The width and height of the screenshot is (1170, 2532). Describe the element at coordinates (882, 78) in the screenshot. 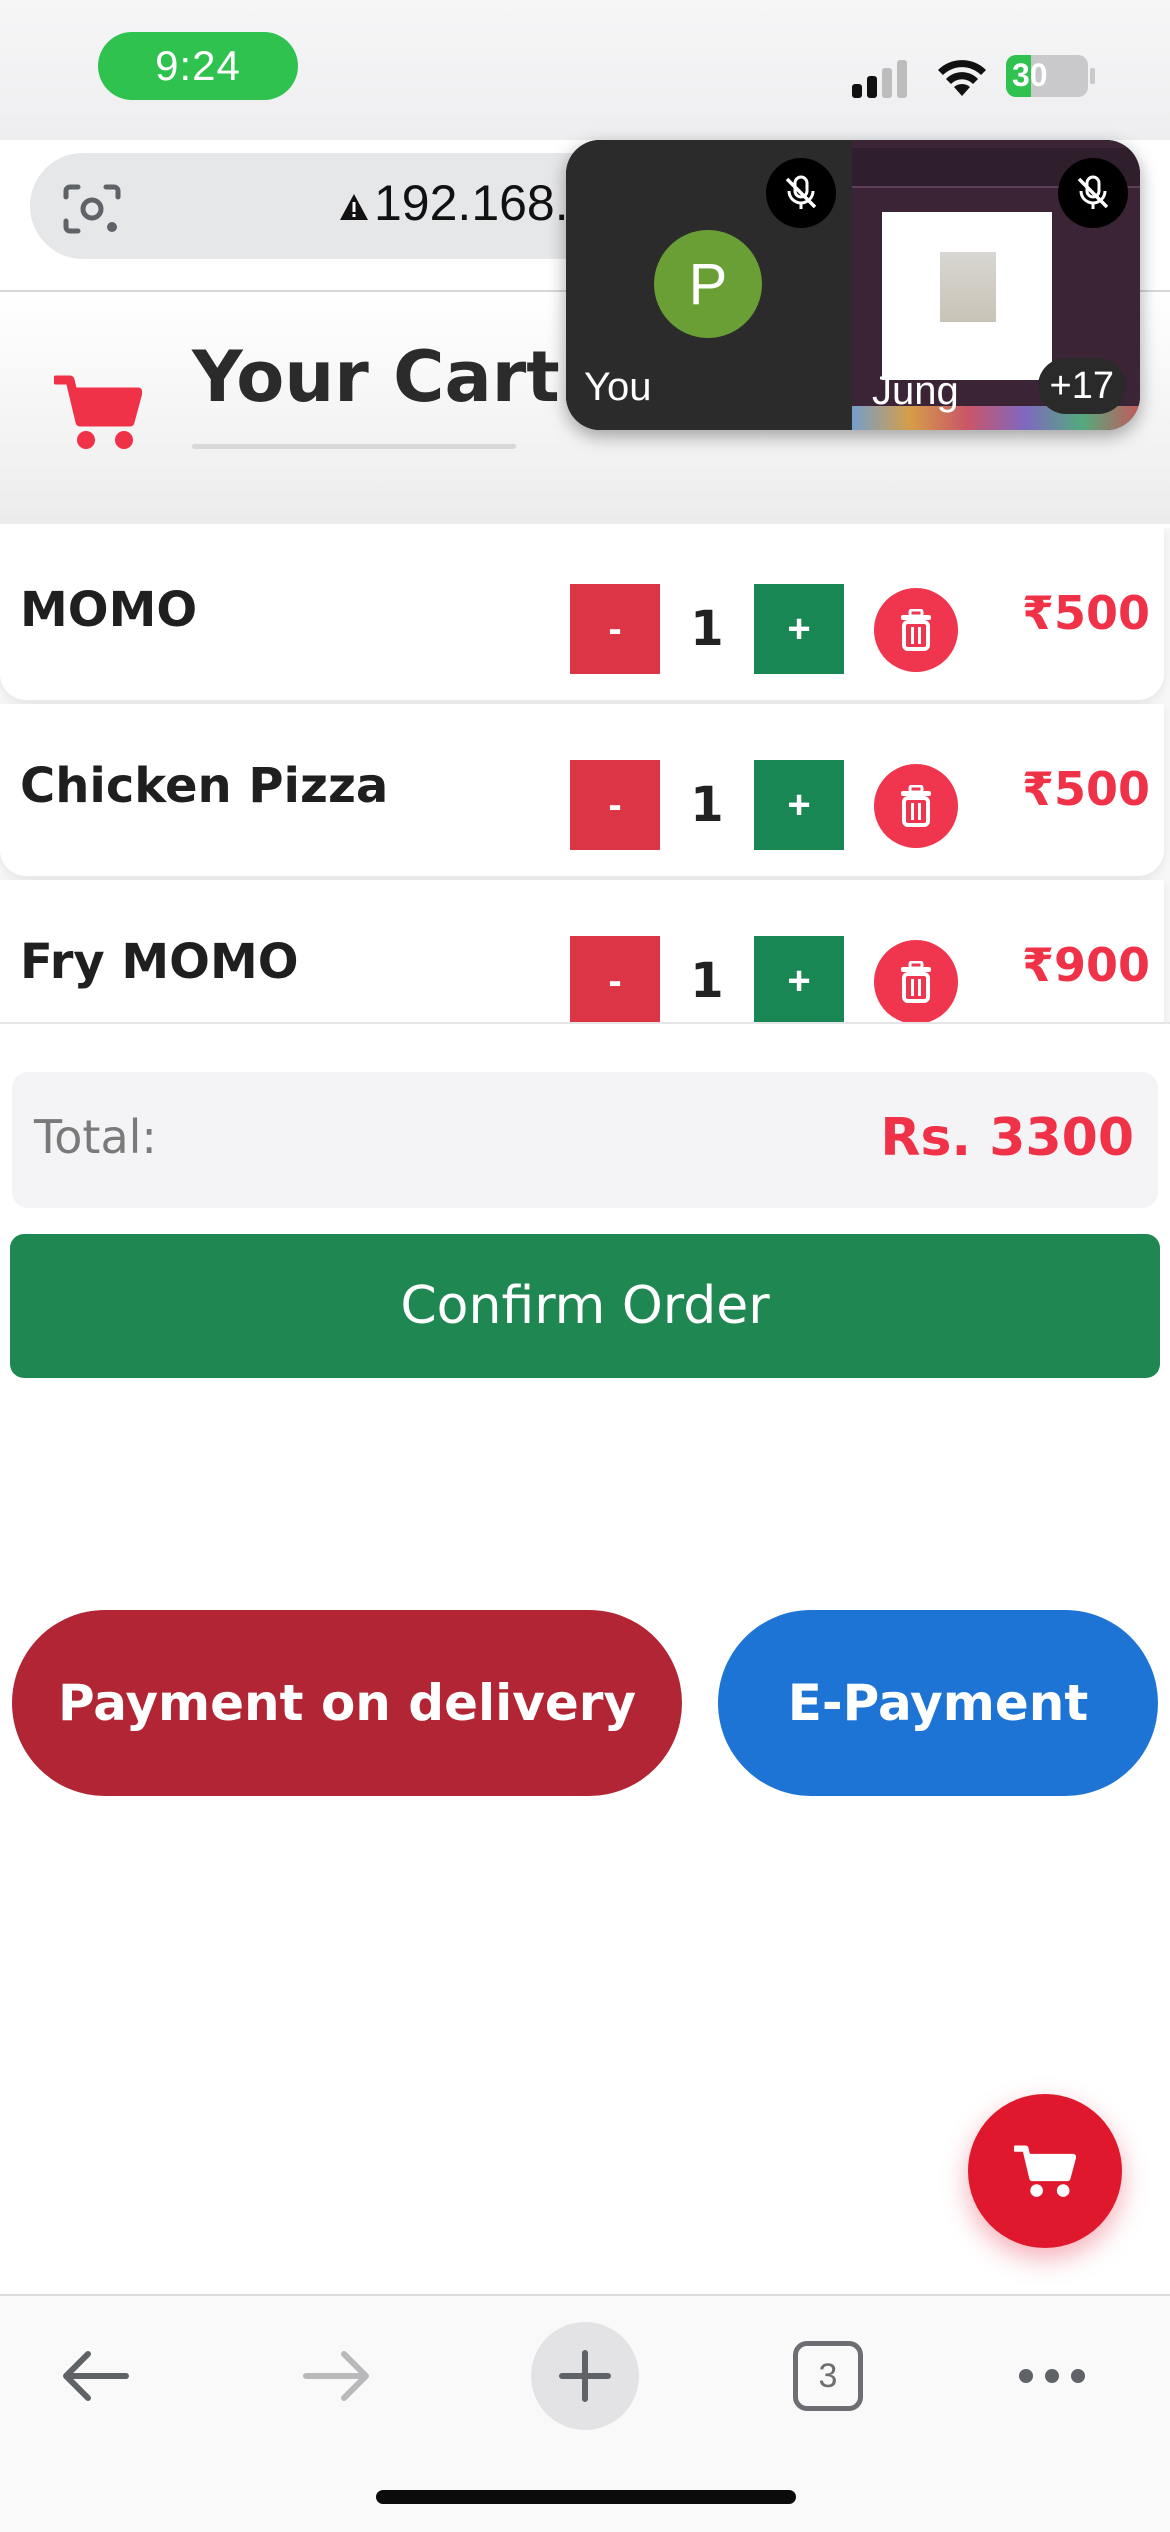

I see `cellular-signal-icon` at that location.